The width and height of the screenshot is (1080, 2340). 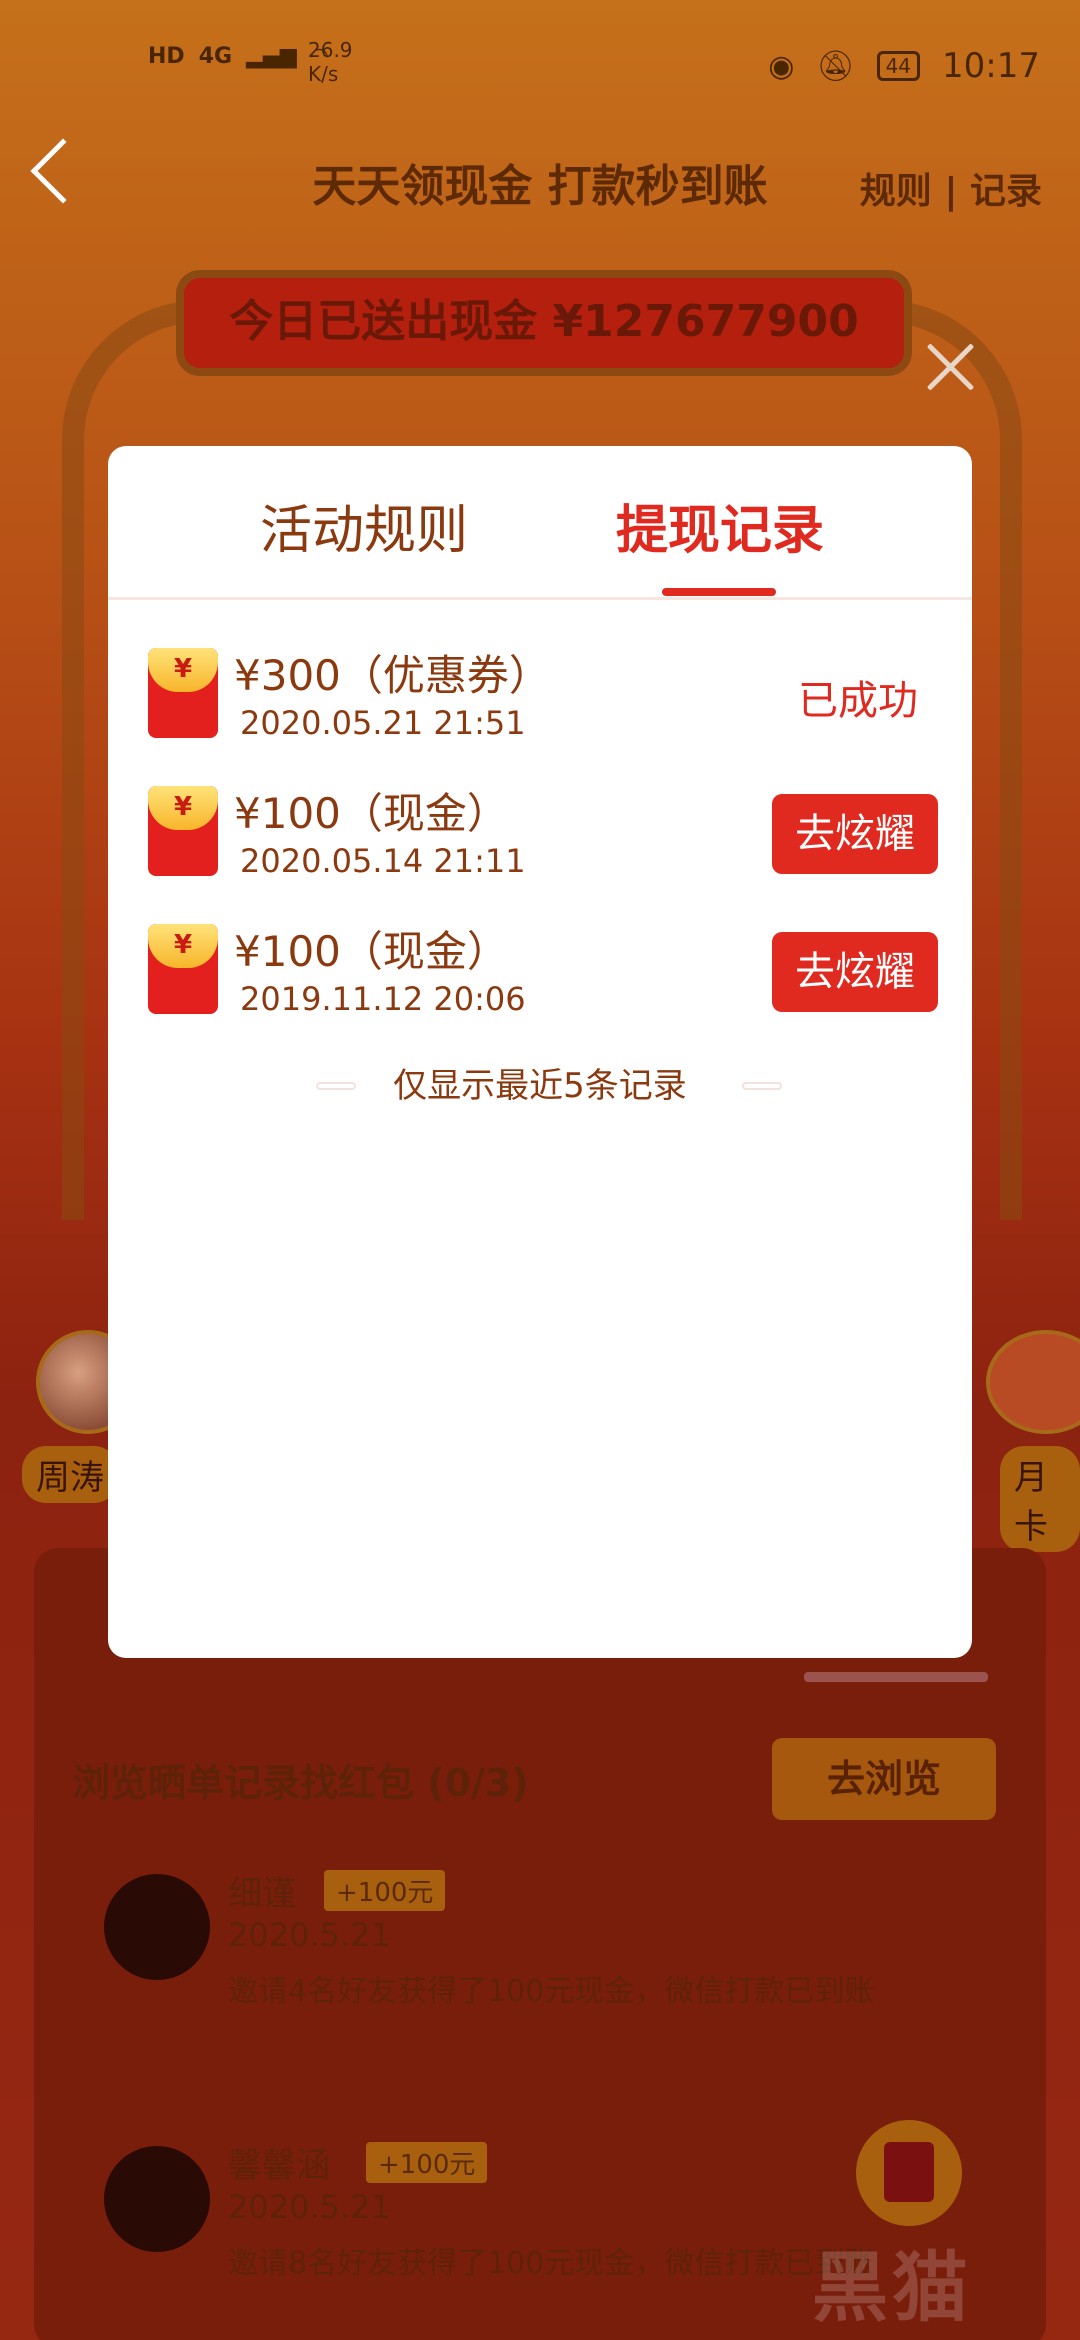 What do you see at coordinates (720, 525) in the screenshot?
I see `tab-withdraw-records: 提现记录` at bounding box center [720, 525].